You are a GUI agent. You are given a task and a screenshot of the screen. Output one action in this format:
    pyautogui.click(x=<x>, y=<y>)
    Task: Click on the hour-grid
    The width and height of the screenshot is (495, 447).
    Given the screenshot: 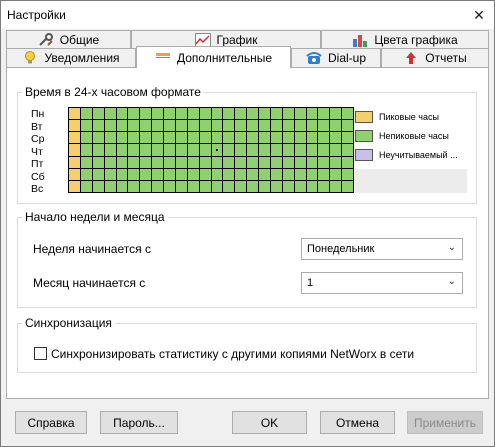 What is the action you would take?
    pyautogui.click(x=211, y=150)
    